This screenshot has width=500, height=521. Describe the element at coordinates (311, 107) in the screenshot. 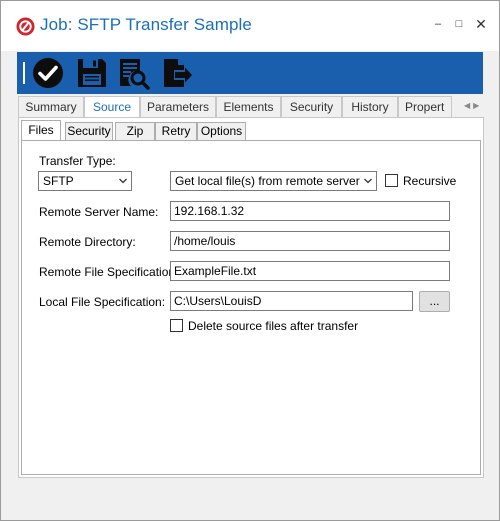

I see `tab-security: Security` at that location.